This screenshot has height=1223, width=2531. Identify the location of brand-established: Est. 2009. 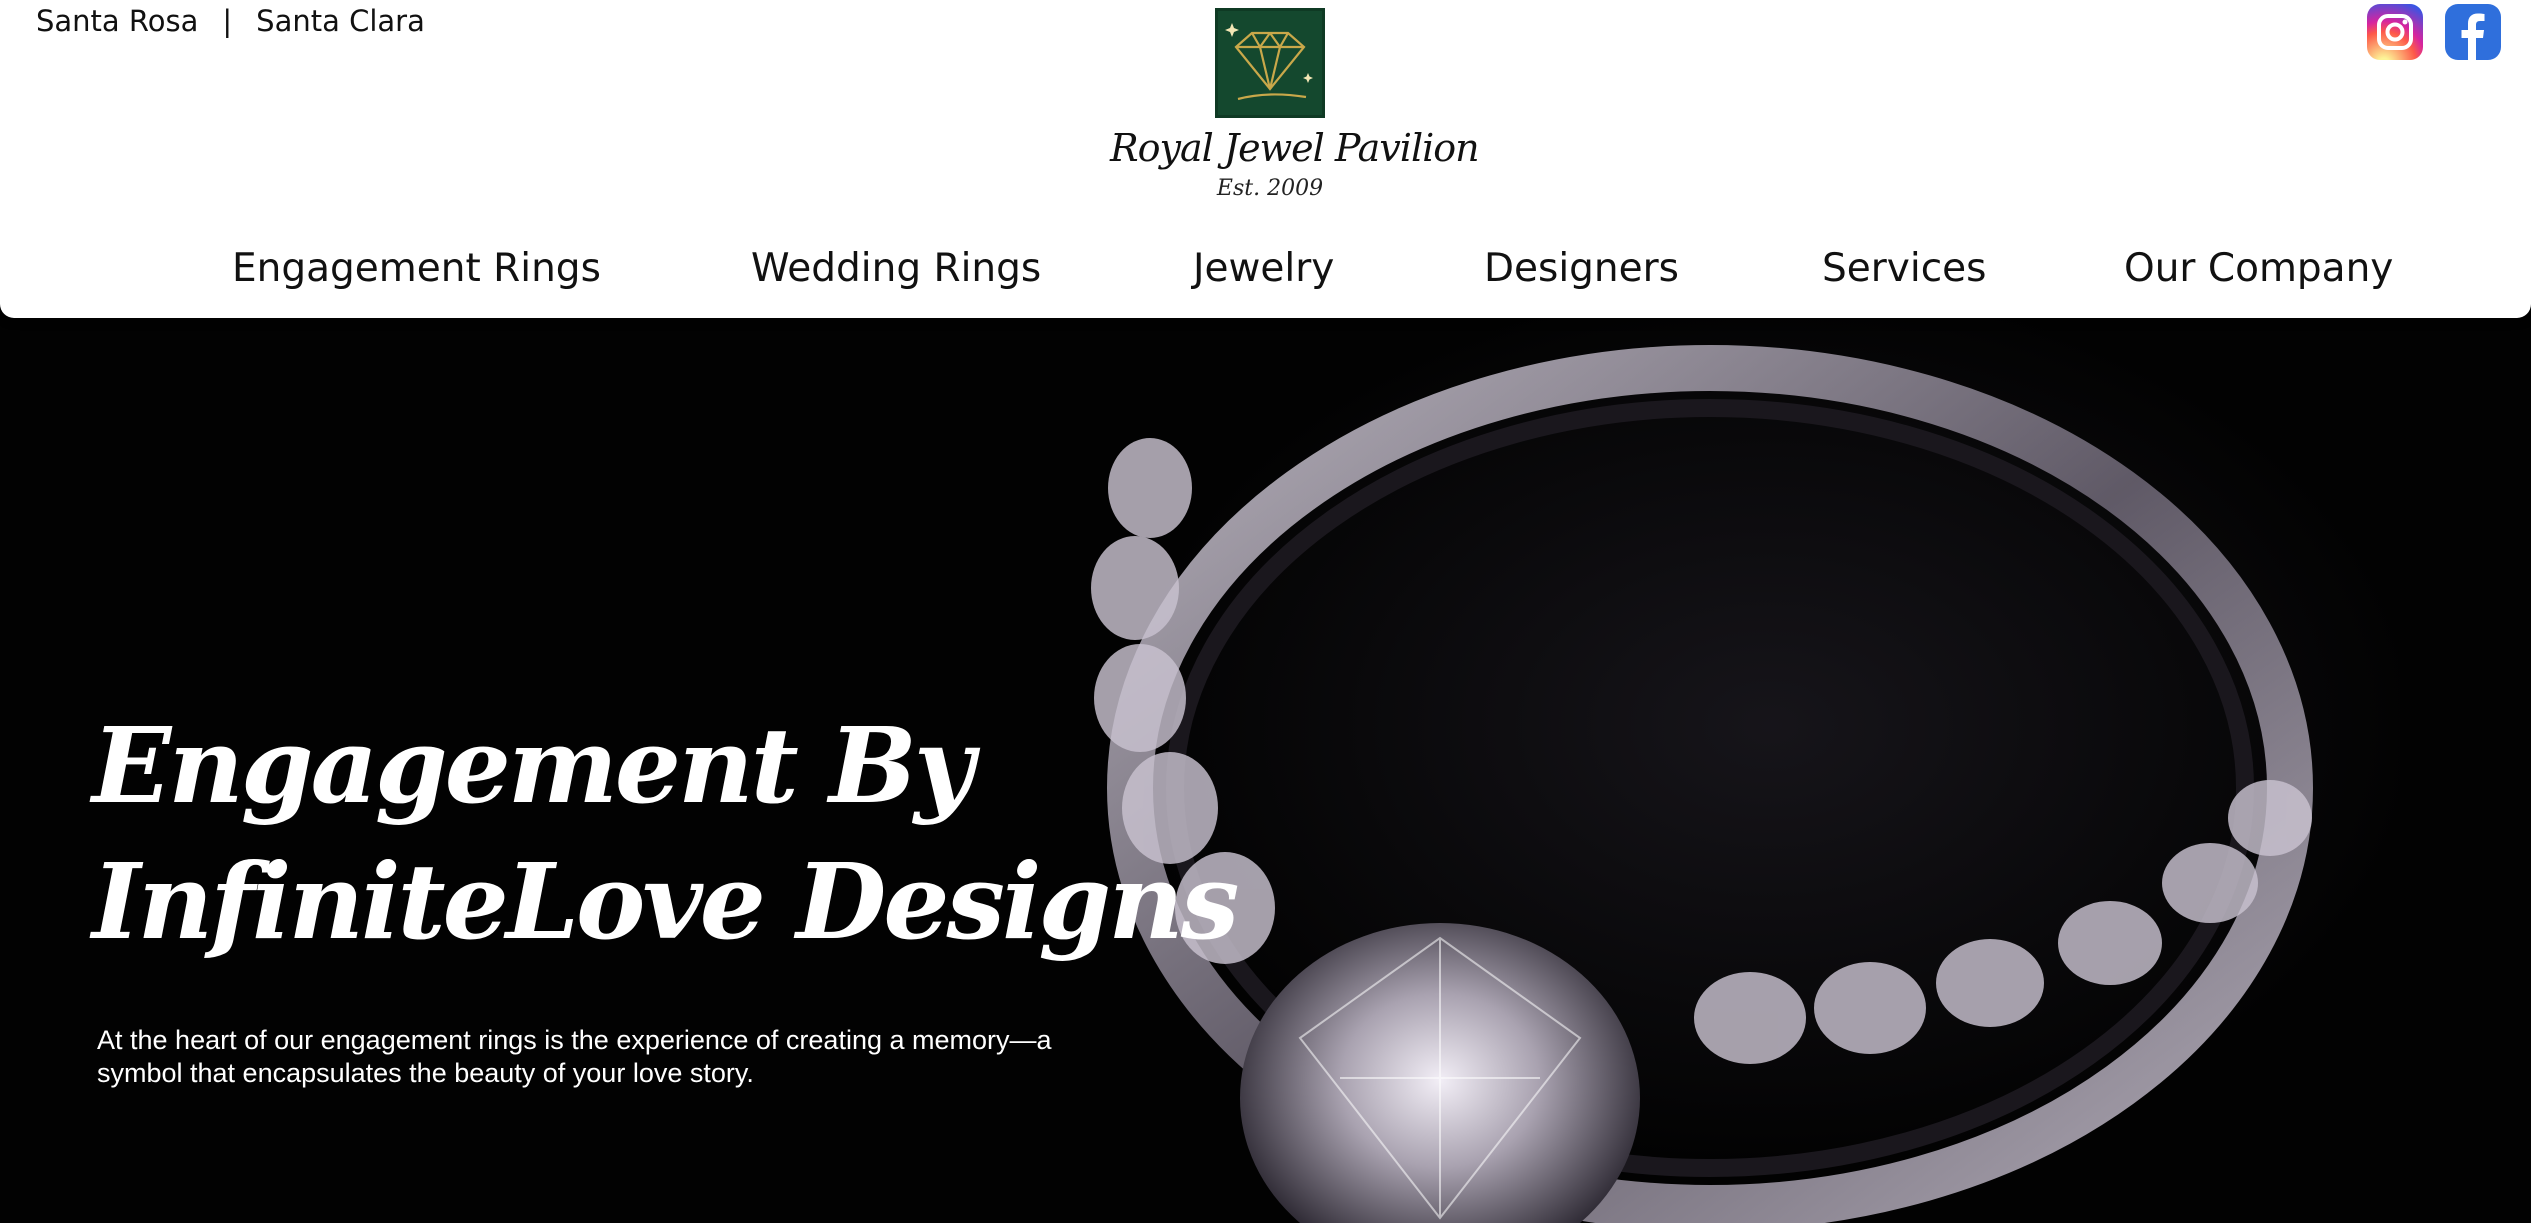
(1270, 188).